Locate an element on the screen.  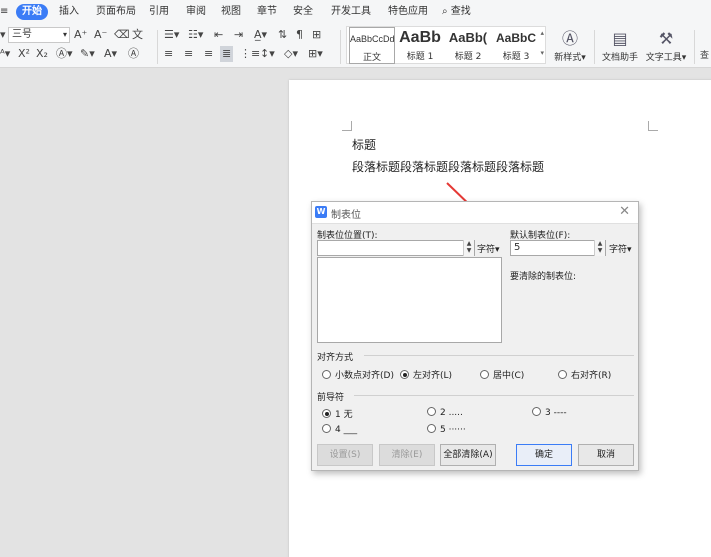
clear-tabs-label: 要清除的制表位: is located at coordinates (543, 277).